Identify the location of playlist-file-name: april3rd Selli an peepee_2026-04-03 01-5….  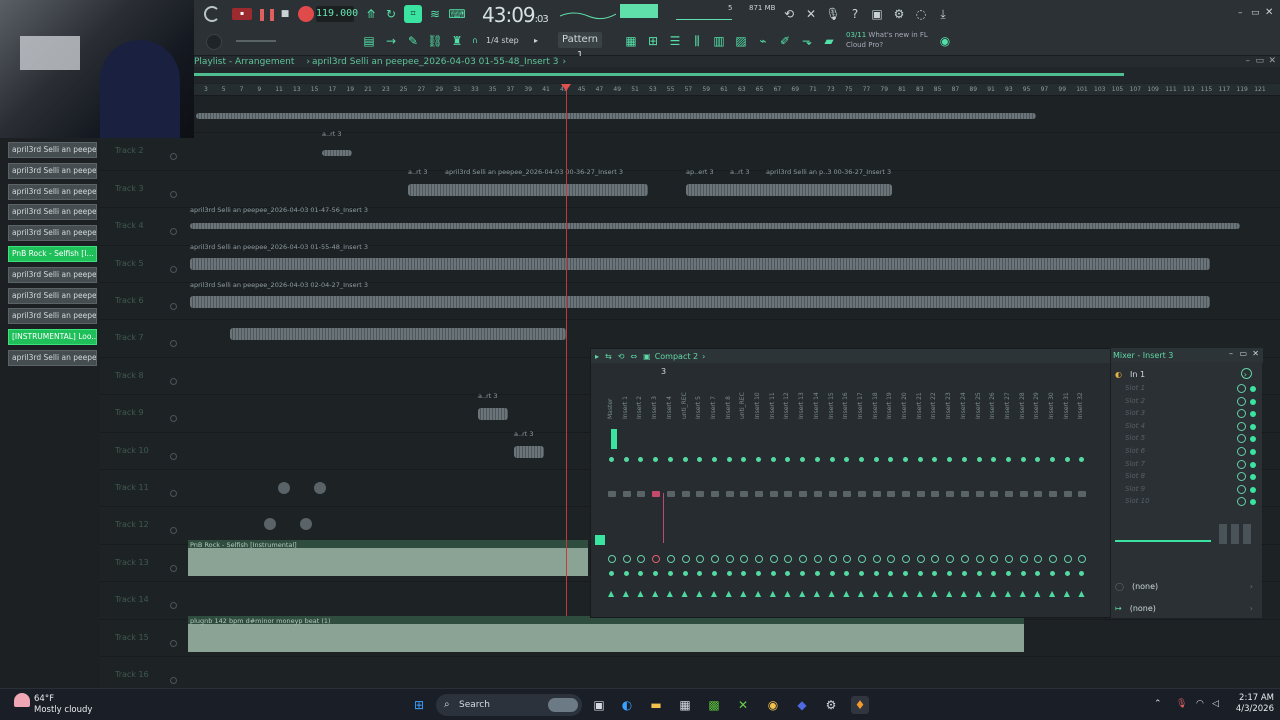
(435, 62).